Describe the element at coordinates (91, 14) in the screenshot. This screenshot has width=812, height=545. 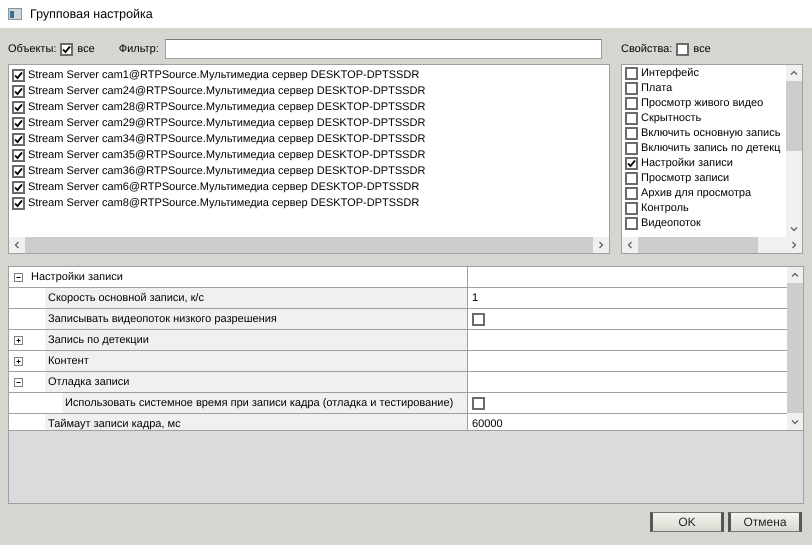
I see `window-title: Групповая настройка` at that location.